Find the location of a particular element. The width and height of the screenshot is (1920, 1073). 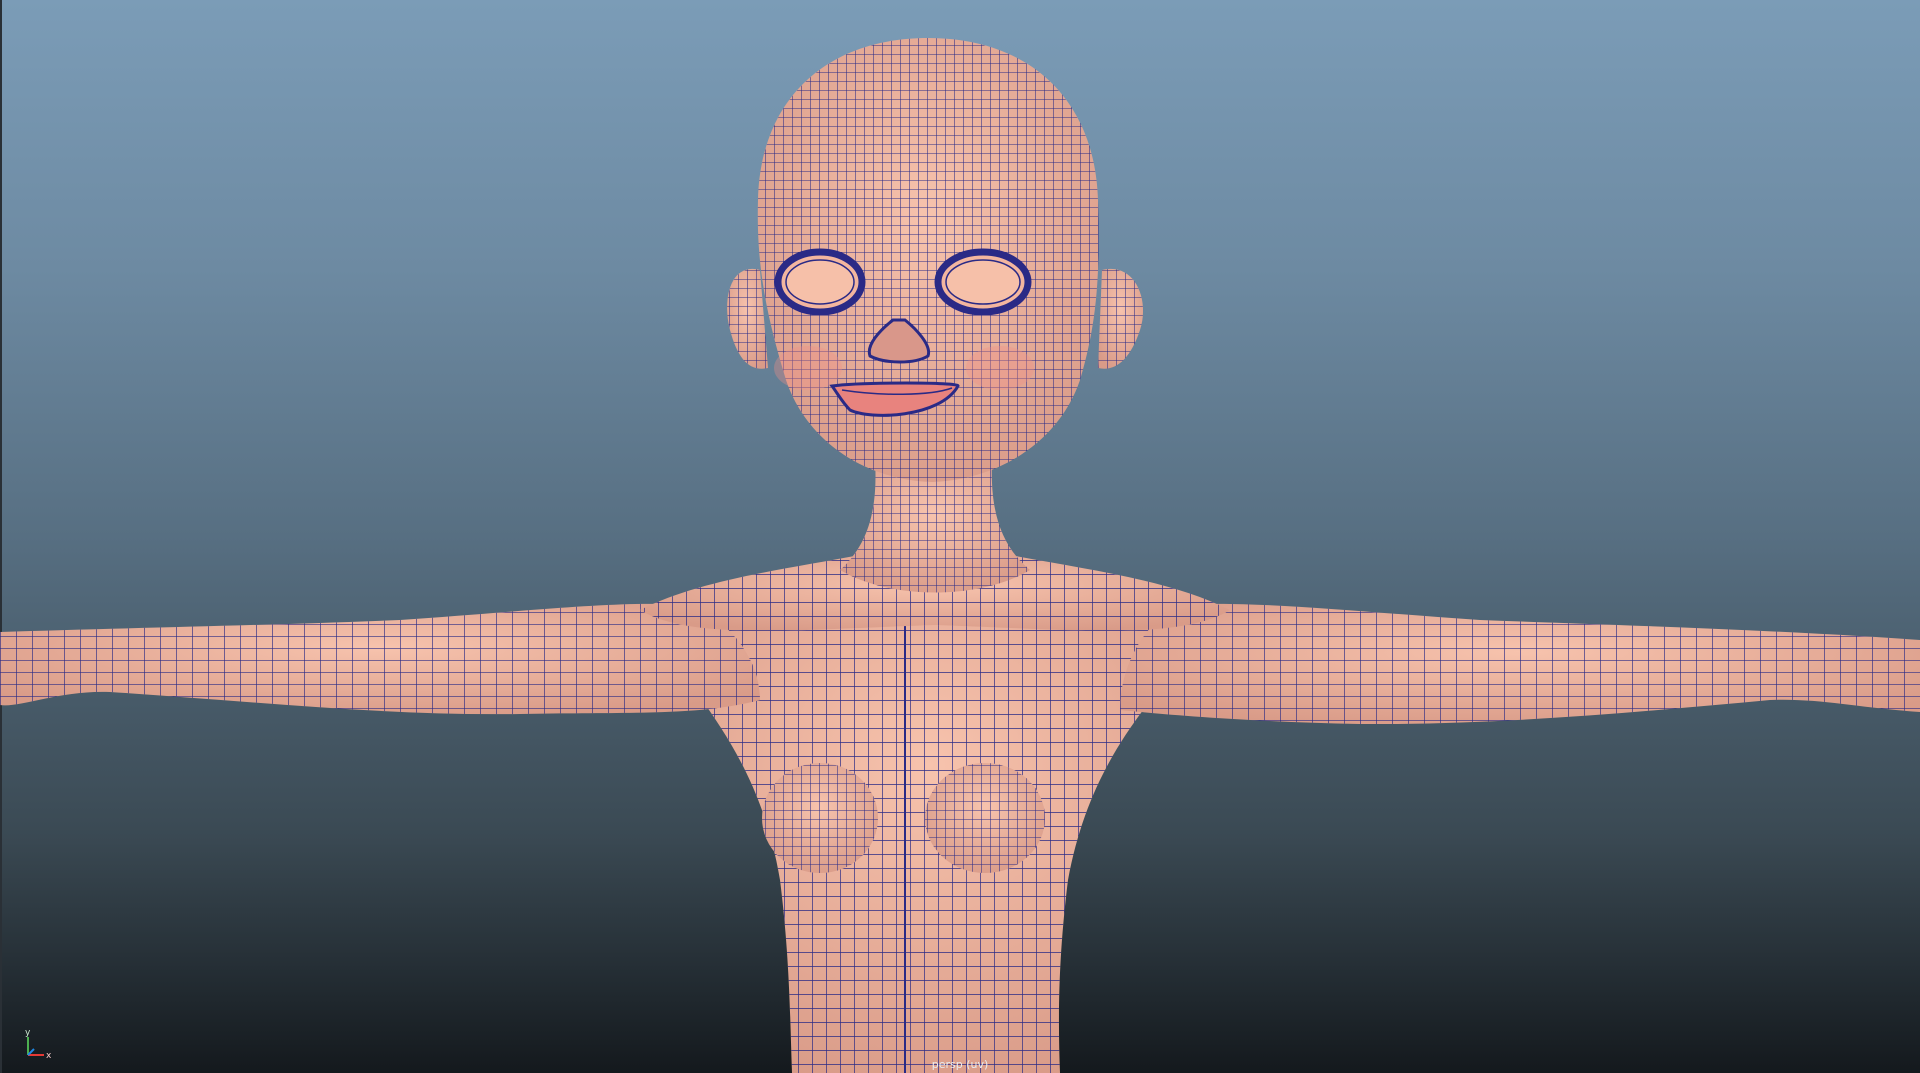

right-arm is located at coordinates (1520, 664).